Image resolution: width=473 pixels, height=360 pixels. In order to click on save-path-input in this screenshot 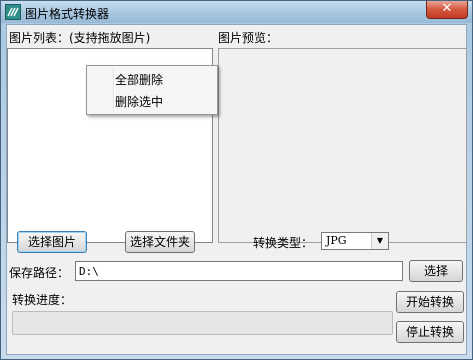, I will do `click(239, 271)`.